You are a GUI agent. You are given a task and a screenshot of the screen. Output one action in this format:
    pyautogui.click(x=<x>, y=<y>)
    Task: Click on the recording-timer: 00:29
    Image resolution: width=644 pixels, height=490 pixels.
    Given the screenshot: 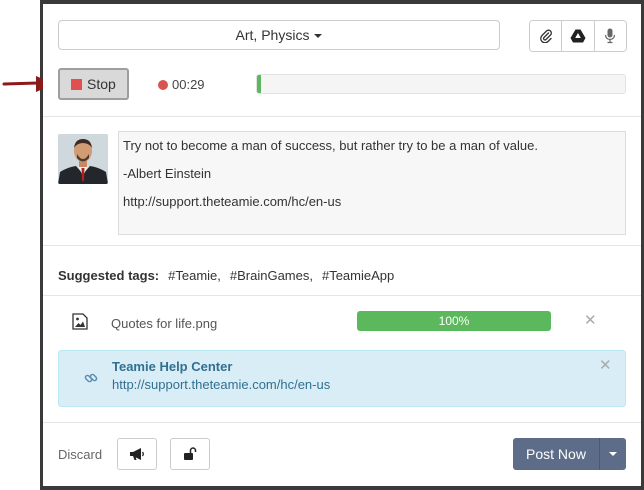 What is the action you would take?
    pyautogui.click(x=181, y=84)
    